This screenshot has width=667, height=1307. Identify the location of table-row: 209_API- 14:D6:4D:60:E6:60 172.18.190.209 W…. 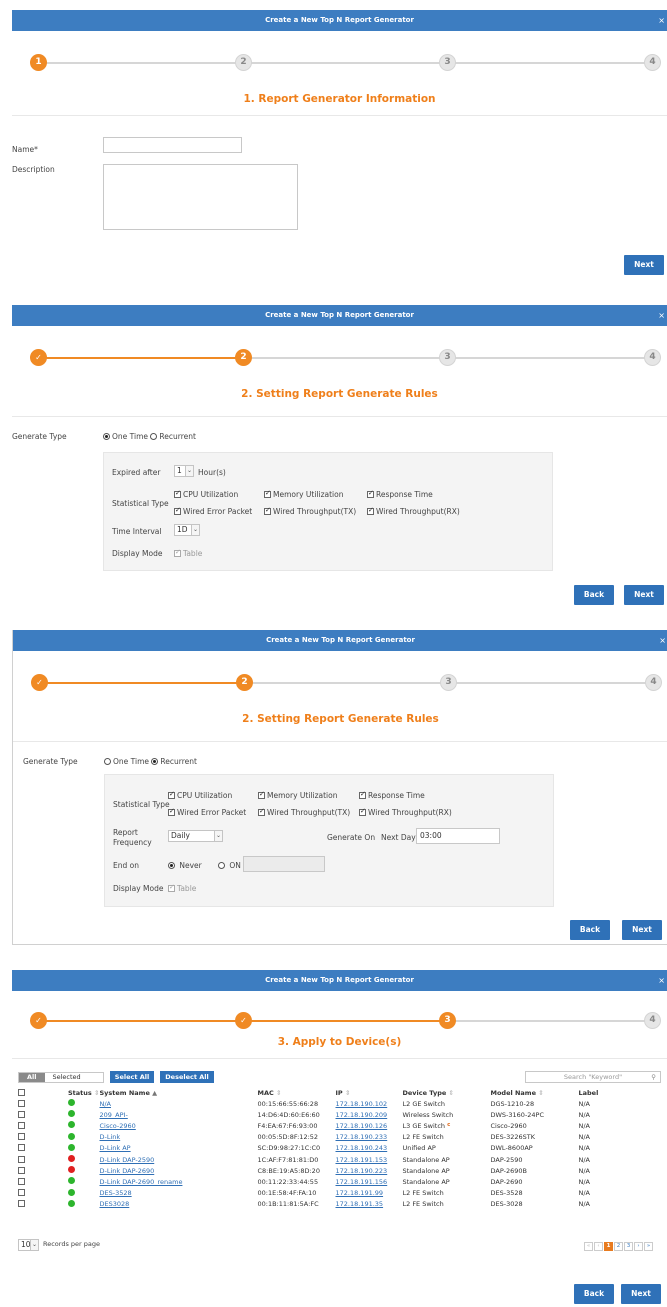
(328, 1114).